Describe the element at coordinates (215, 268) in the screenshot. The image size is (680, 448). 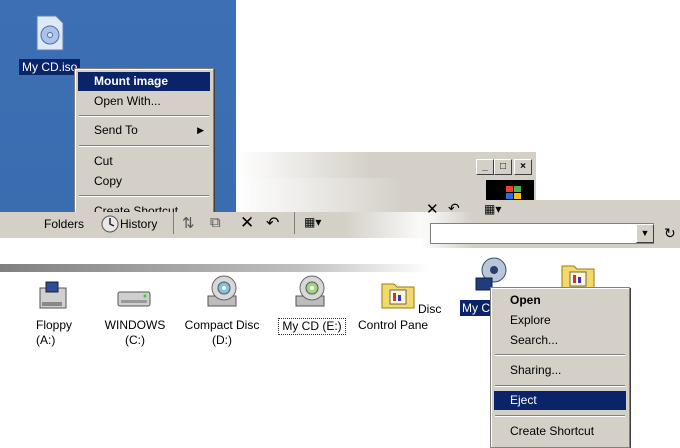
I see `pane-divider` at that location.